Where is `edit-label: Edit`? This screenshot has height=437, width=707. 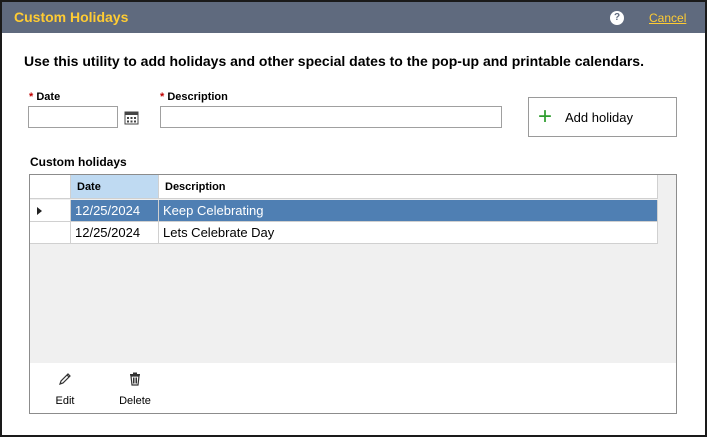 edit-label: Edit is located at coordinates (65, 401).